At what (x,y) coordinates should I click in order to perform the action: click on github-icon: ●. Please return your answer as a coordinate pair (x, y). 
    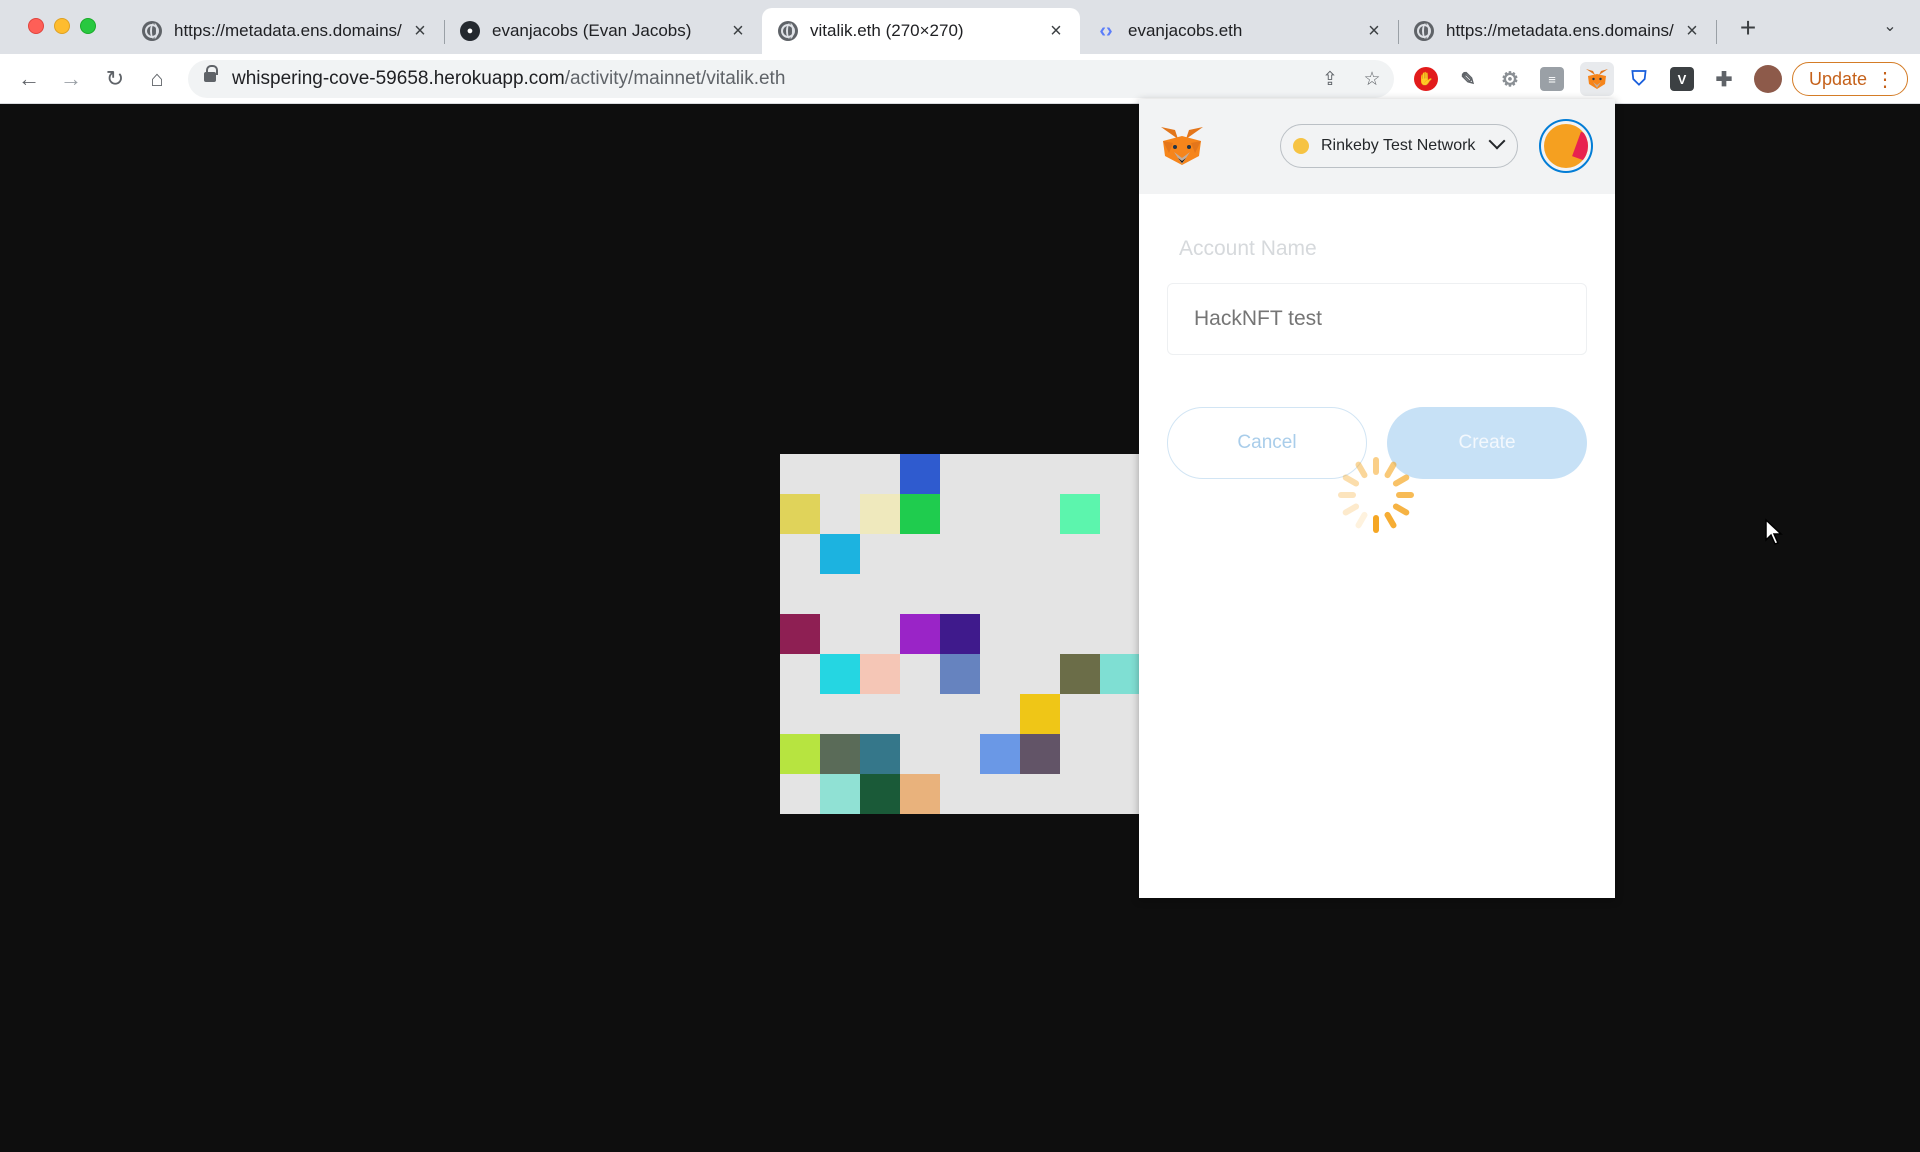
    Looking at the image, I should click on (470, 31).